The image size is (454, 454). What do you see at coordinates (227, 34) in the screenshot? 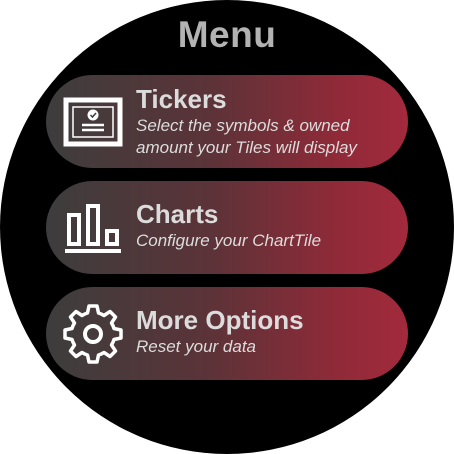
I see `page-title: Menu` at bounding box center [227, 34].